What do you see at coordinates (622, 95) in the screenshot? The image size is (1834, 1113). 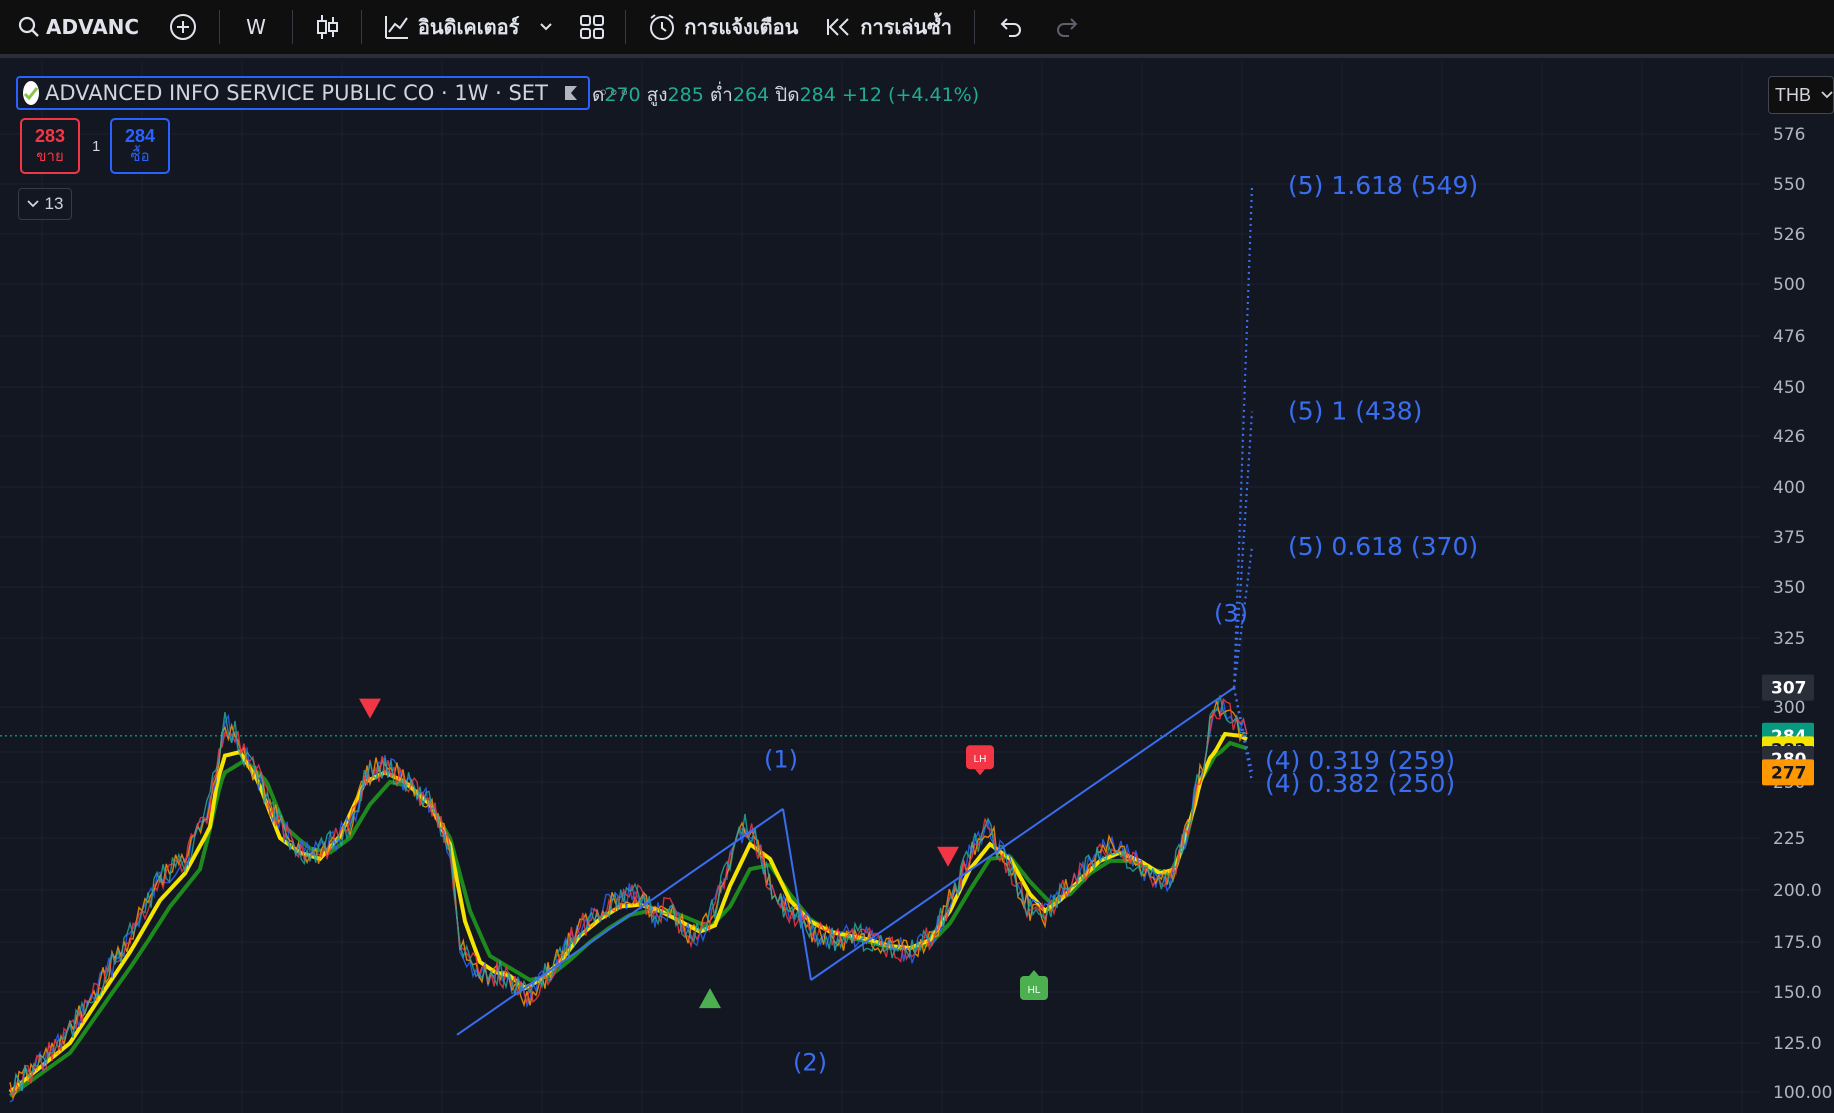 I see `open-value: 270` at bounding box center [622, 95].